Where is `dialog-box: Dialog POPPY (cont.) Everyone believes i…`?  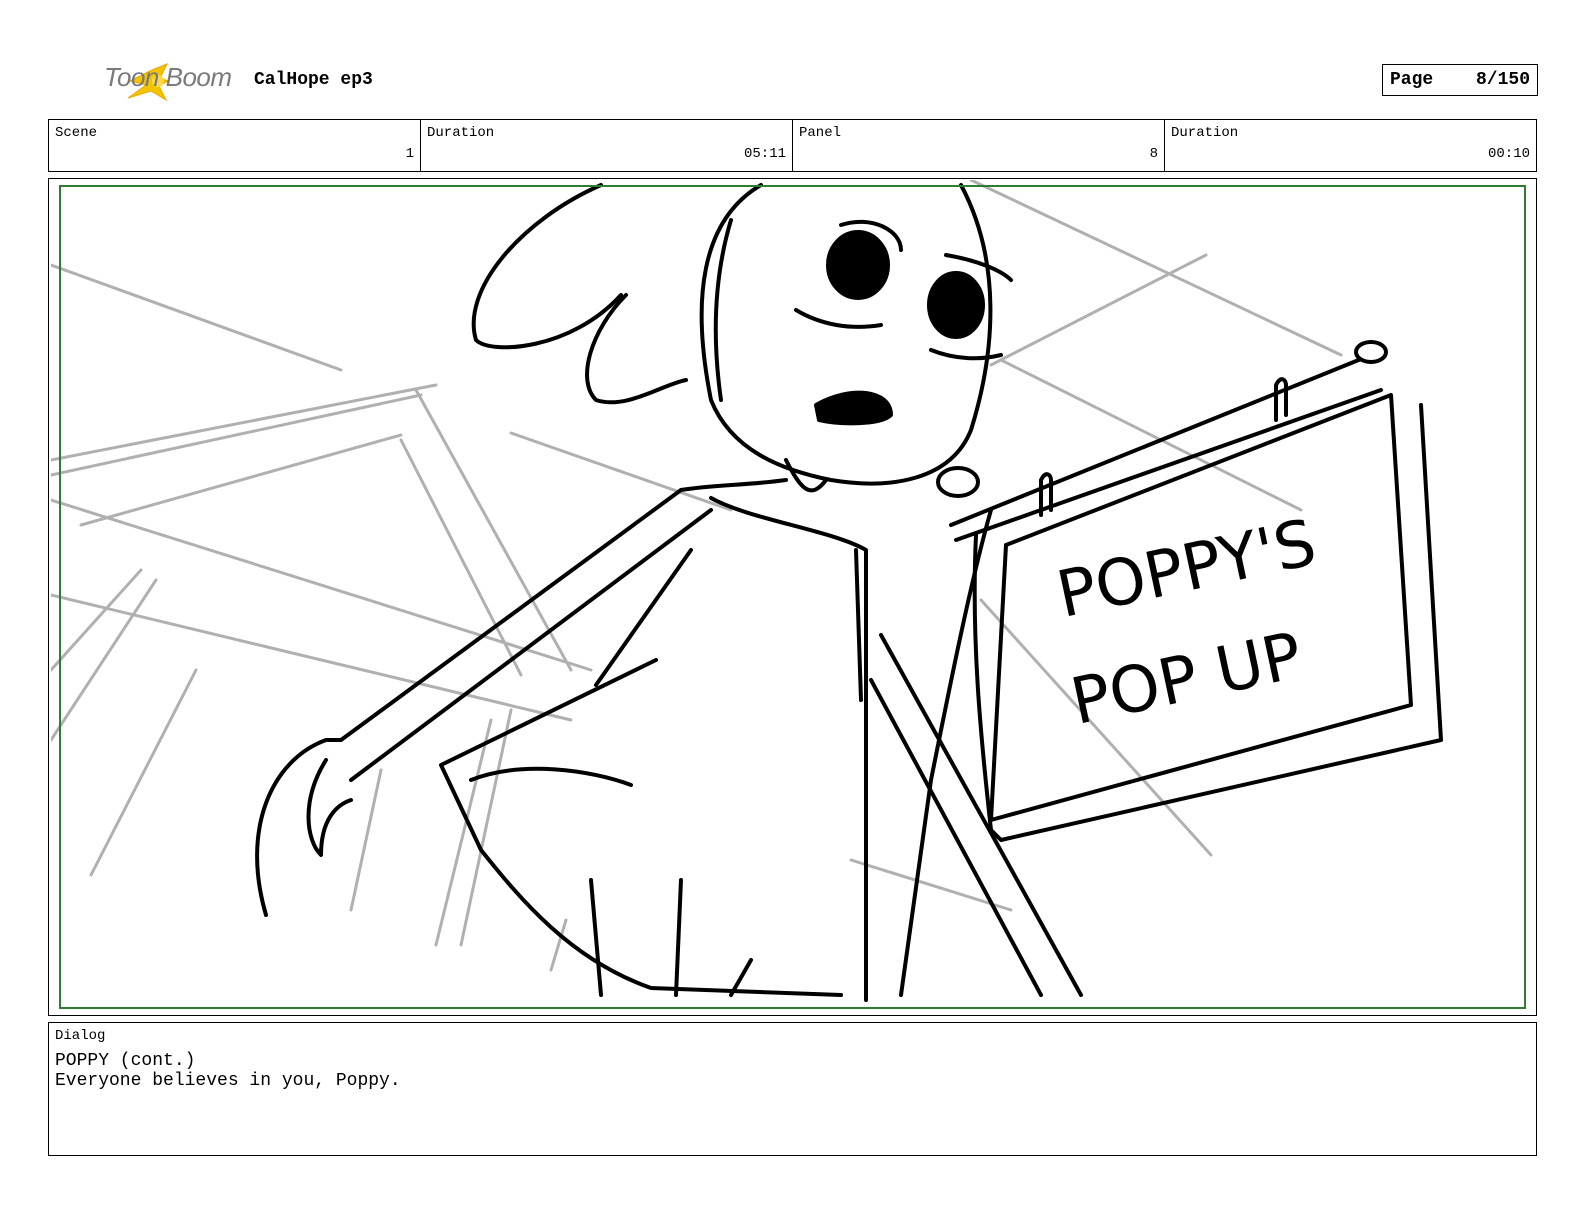
dialog-box: Dialog POPPY (cont.) Everyone believes i… is located at coordinates (792, 1089).